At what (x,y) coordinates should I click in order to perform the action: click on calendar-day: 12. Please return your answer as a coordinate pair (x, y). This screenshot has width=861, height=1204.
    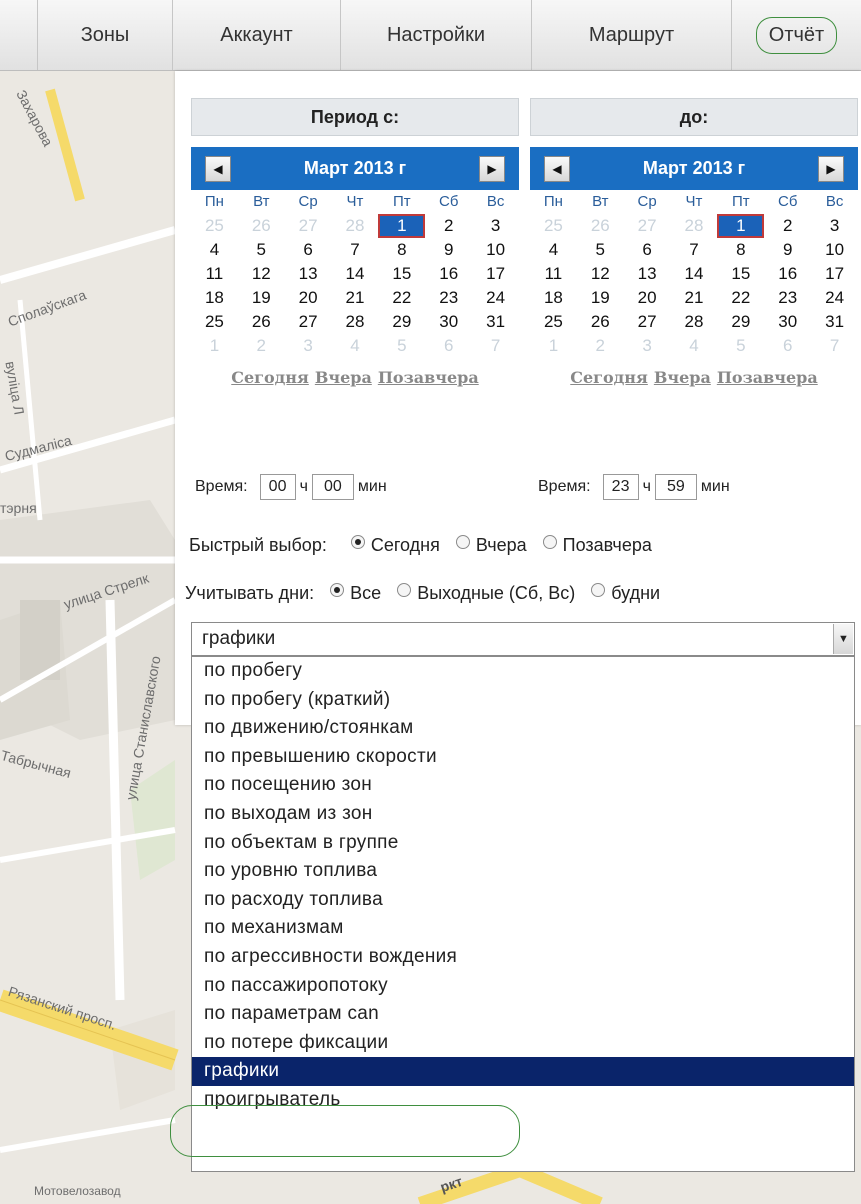
    Looking at the image, I should click on (261, 274).